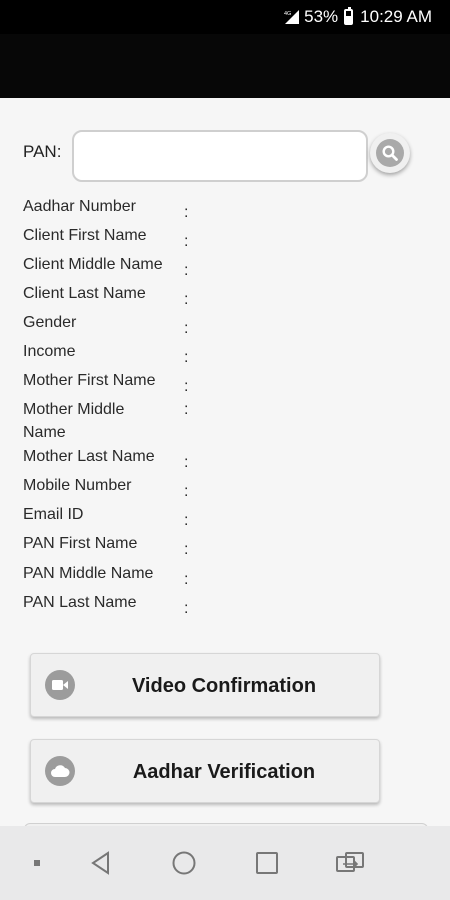  I want to click on field-label: Gender, so click(50, 322).